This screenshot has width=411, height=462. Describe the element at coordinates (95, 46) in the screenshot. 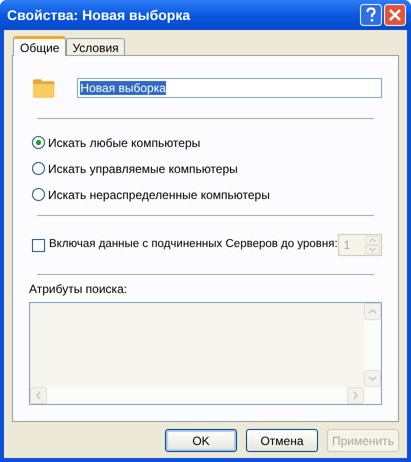

I see `tab: Условия` at that location.